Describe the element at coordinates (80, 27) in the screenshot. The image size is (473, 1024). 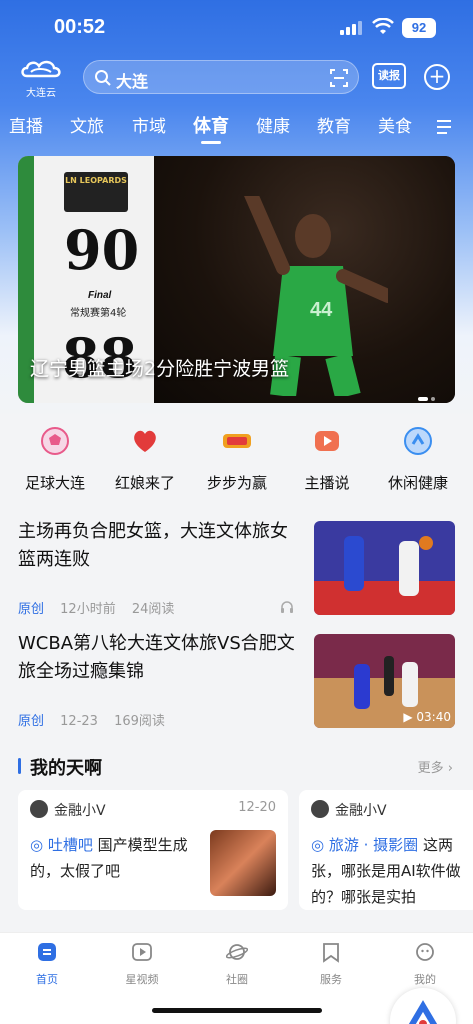
I see `status-time: 00:52` at that location.